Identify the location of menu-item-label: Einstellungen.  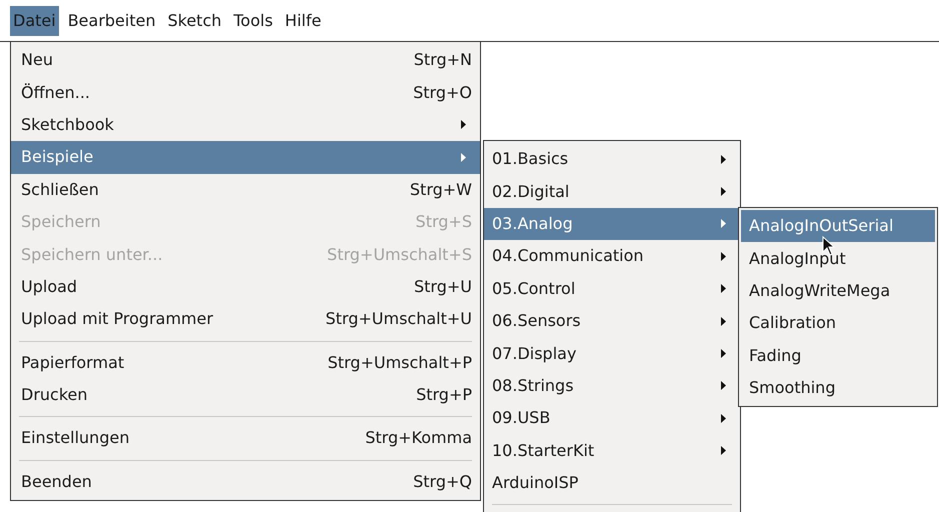
(75, 438).